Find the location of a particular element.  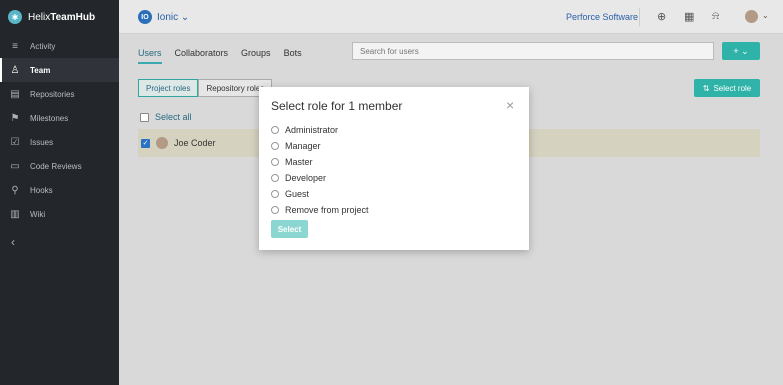

role-option-label: Developer is located at coordinates (306, 178).